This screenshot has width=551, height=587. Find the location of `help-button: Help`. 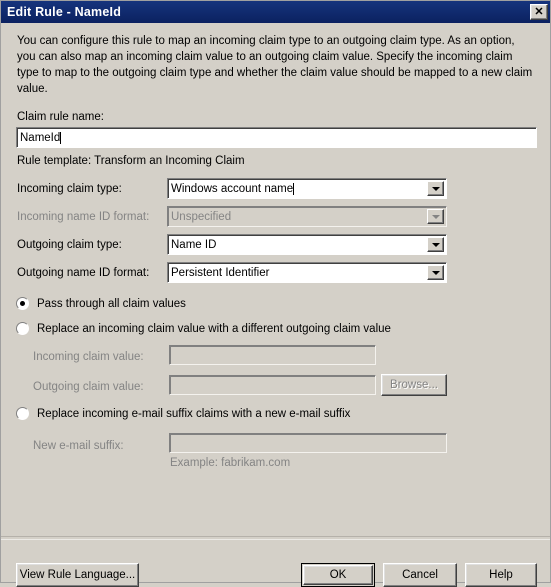

help-button: Help is located at coordinates (501, 575).